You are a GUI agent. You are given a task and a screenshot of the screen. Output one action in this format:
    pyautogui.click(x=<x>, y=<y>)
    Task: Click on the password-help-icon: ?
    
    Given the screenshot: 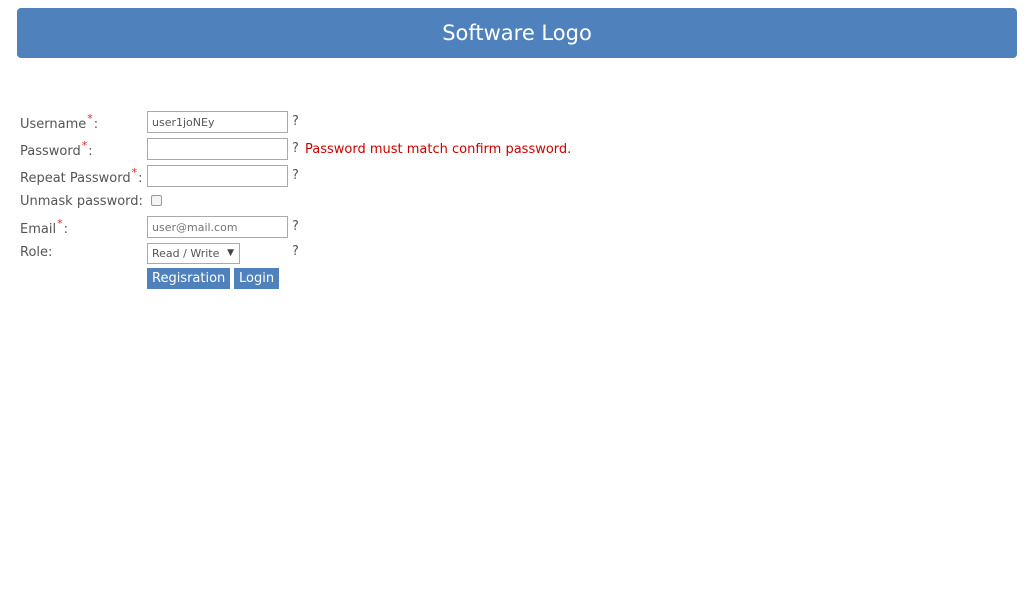 What is the action you would take?
    pyautogui.click(x=295, y=148)
    